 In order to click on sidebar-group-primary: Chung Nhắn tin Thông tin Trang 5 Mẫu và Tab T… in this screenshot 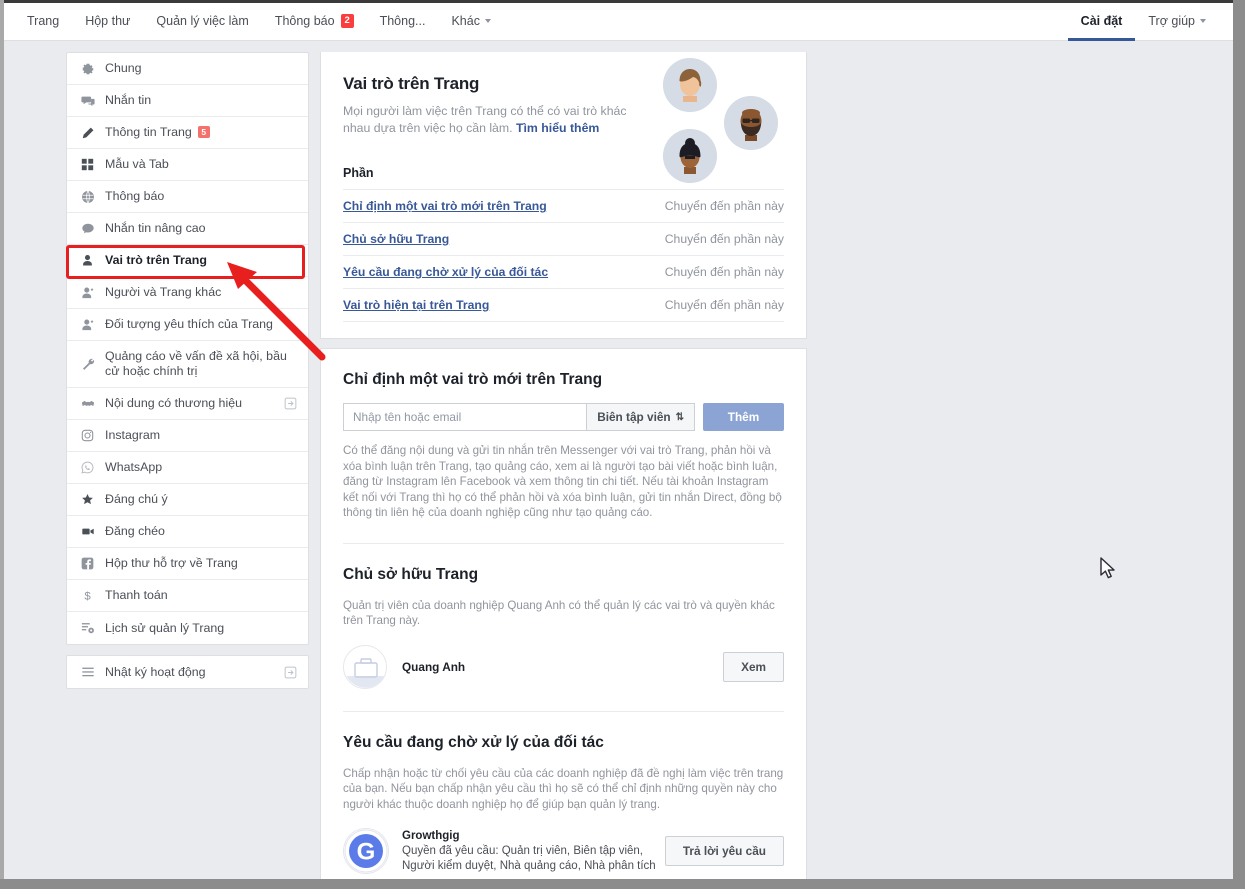, I will do `click(187, 348)`.